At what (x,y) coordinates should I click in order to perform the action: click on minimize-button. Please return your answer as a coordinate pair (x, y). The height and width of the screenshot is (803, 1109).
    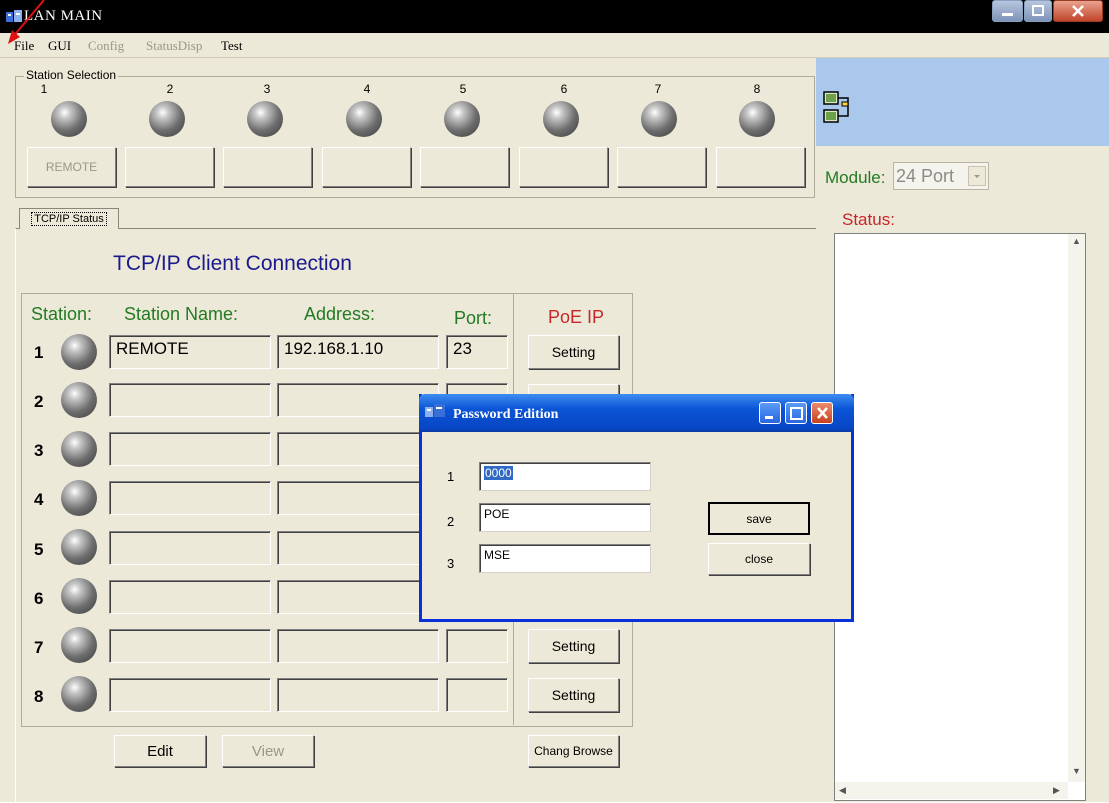
    Looking at the image, I should click on (1007, 11).